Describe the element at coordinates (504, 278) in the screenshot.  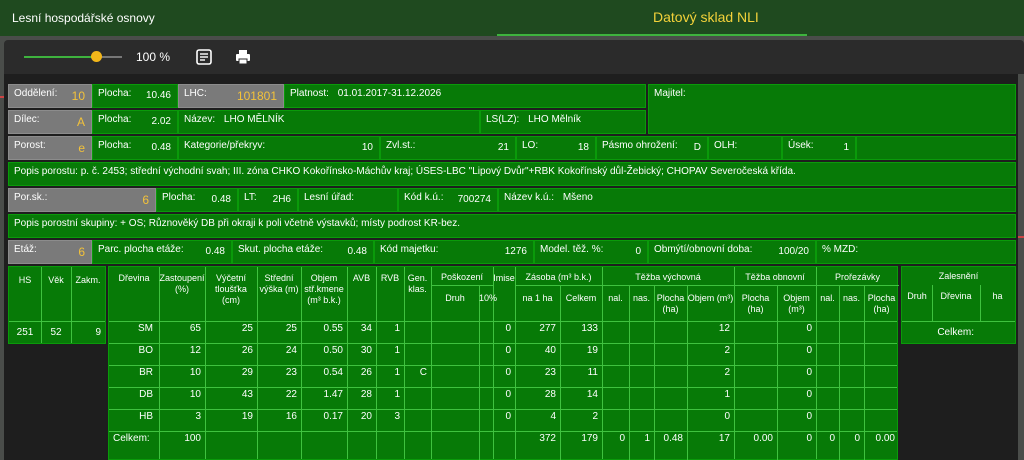
I see `column-header: Imise` at that location.